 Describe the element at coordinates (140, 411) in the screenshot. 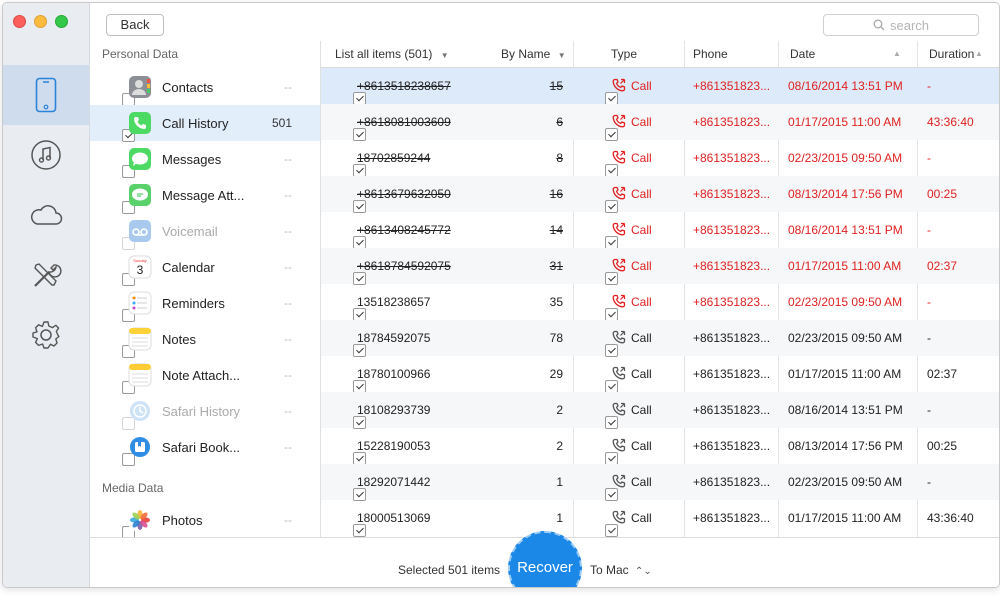

I see `safari-history-icon` at that location.